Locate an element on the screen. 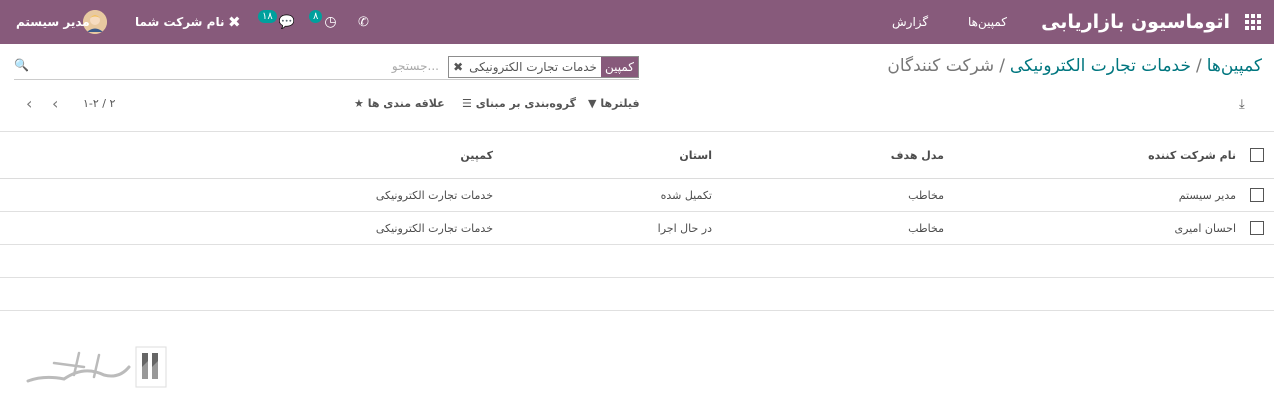 Image resolution: width=1274 pixels, height=414 pixels. phone-icon: ✆ is located at coordinates (363, 22).